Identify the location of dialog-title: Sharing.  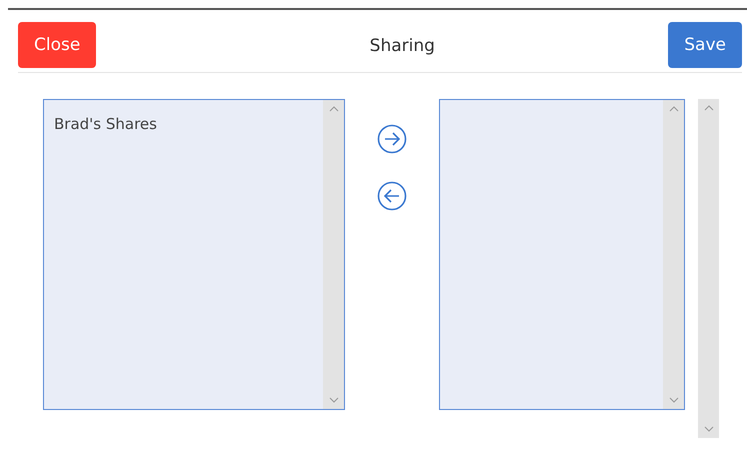
(402, 46).